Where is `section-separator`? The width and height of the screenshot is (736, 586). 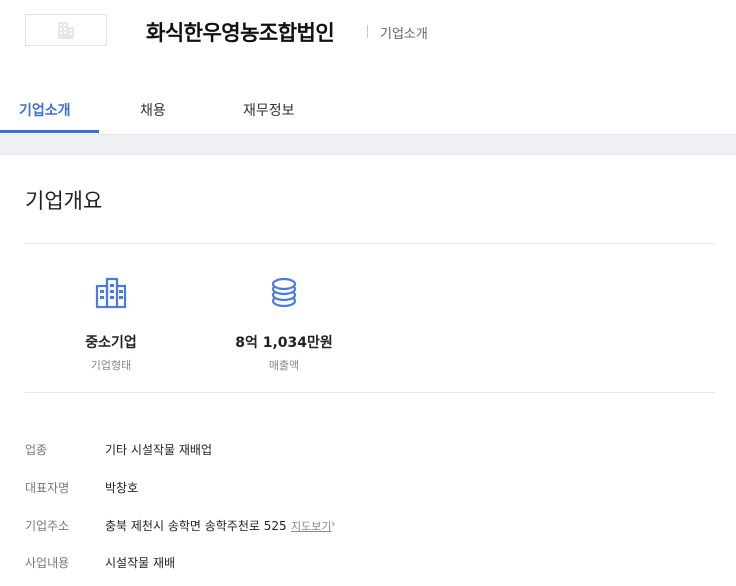
section-separator is located at coordinates (368, 144).